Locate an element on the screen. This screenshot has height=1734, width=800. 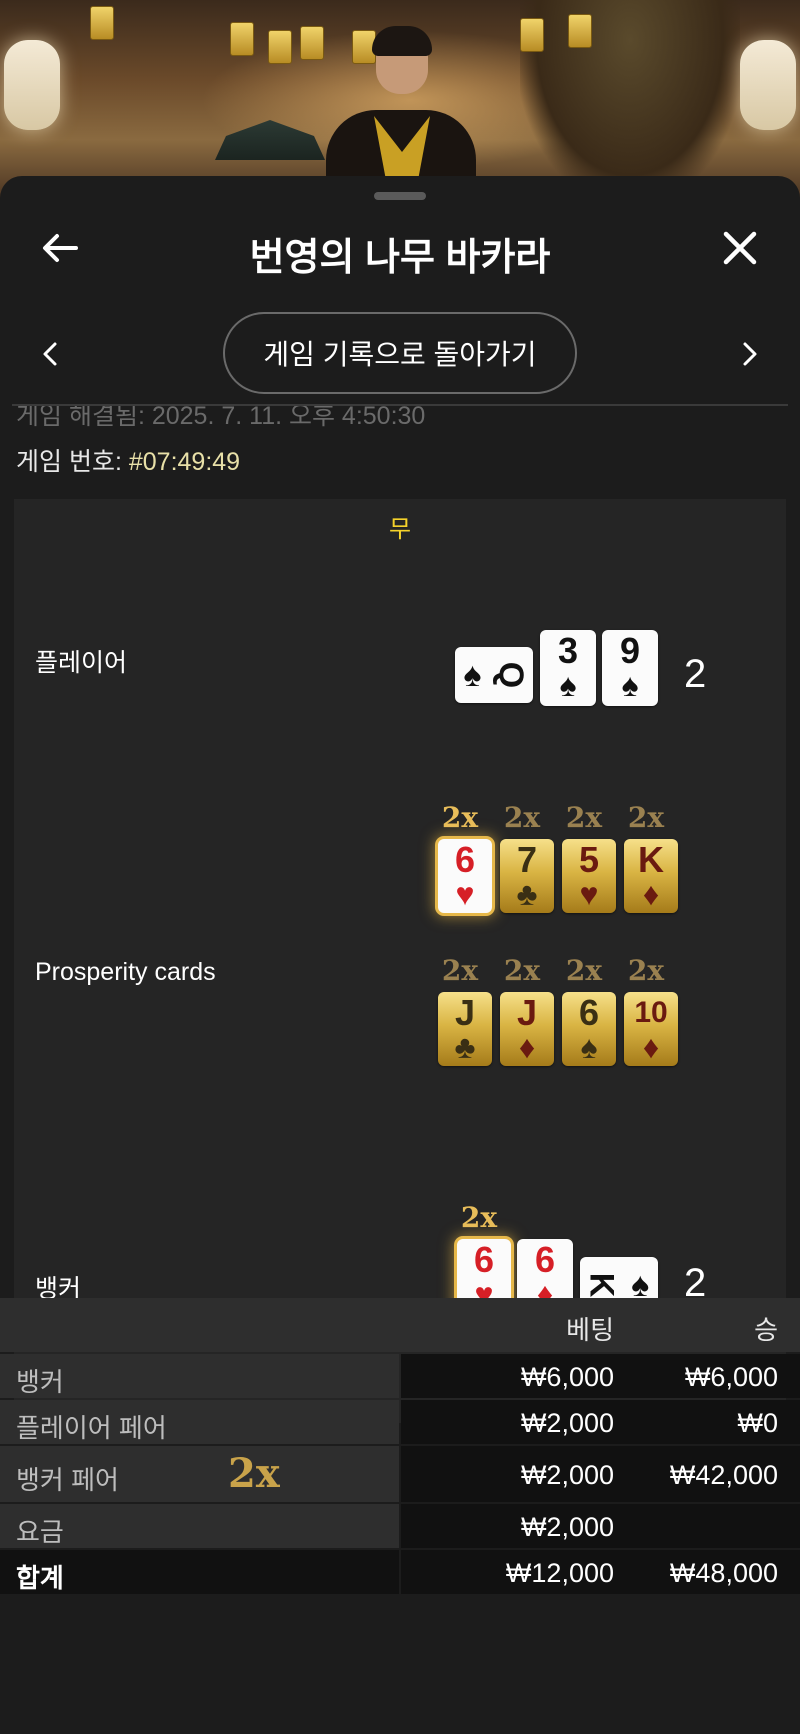
dealer is located at coordinates (401, 113).